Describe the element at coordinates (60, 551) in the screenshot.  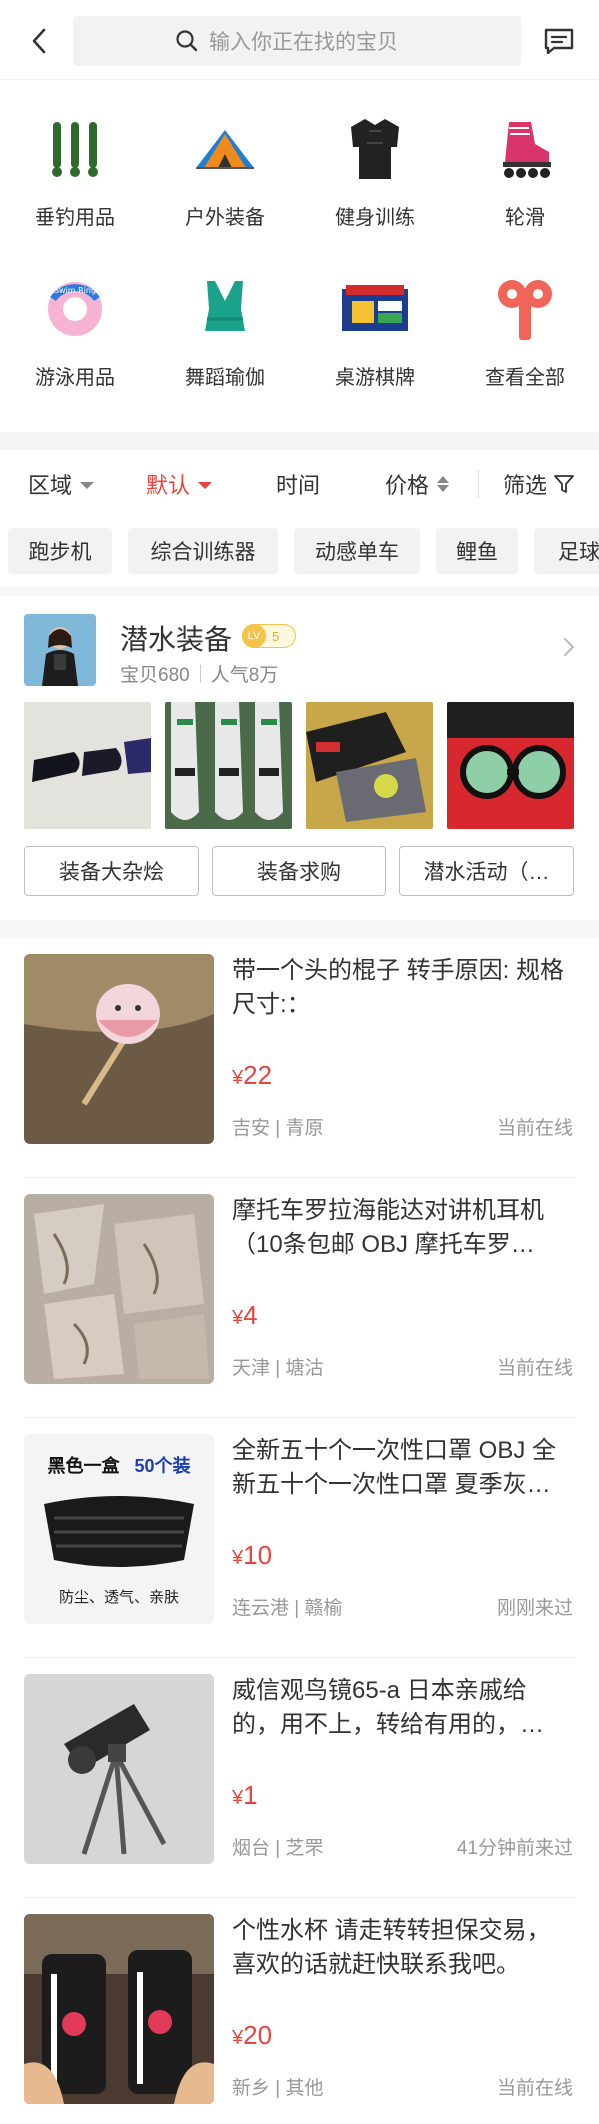
I see `tag-chip: 跑步机` at that location.